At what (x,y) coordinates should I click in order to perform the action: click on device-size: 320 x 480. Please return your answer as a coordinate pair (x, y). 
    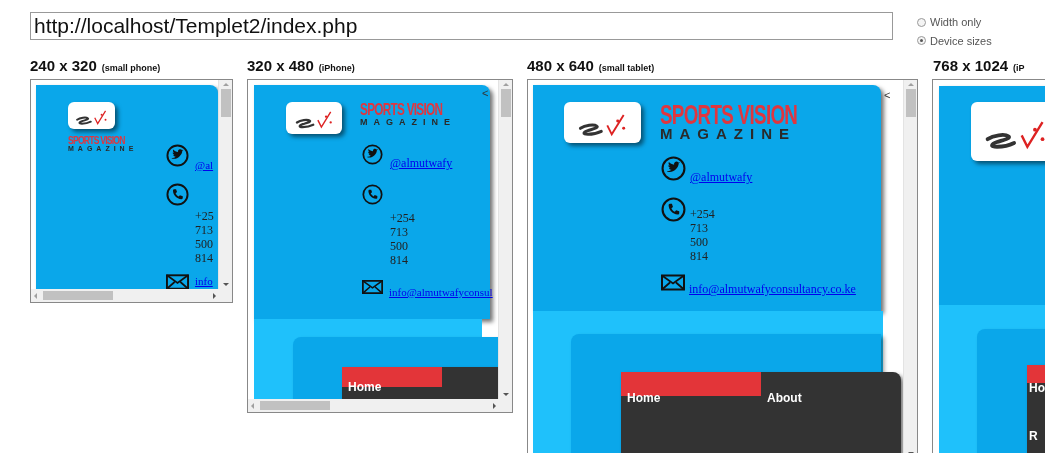
    Looking at the image, I should click on (280, 65).